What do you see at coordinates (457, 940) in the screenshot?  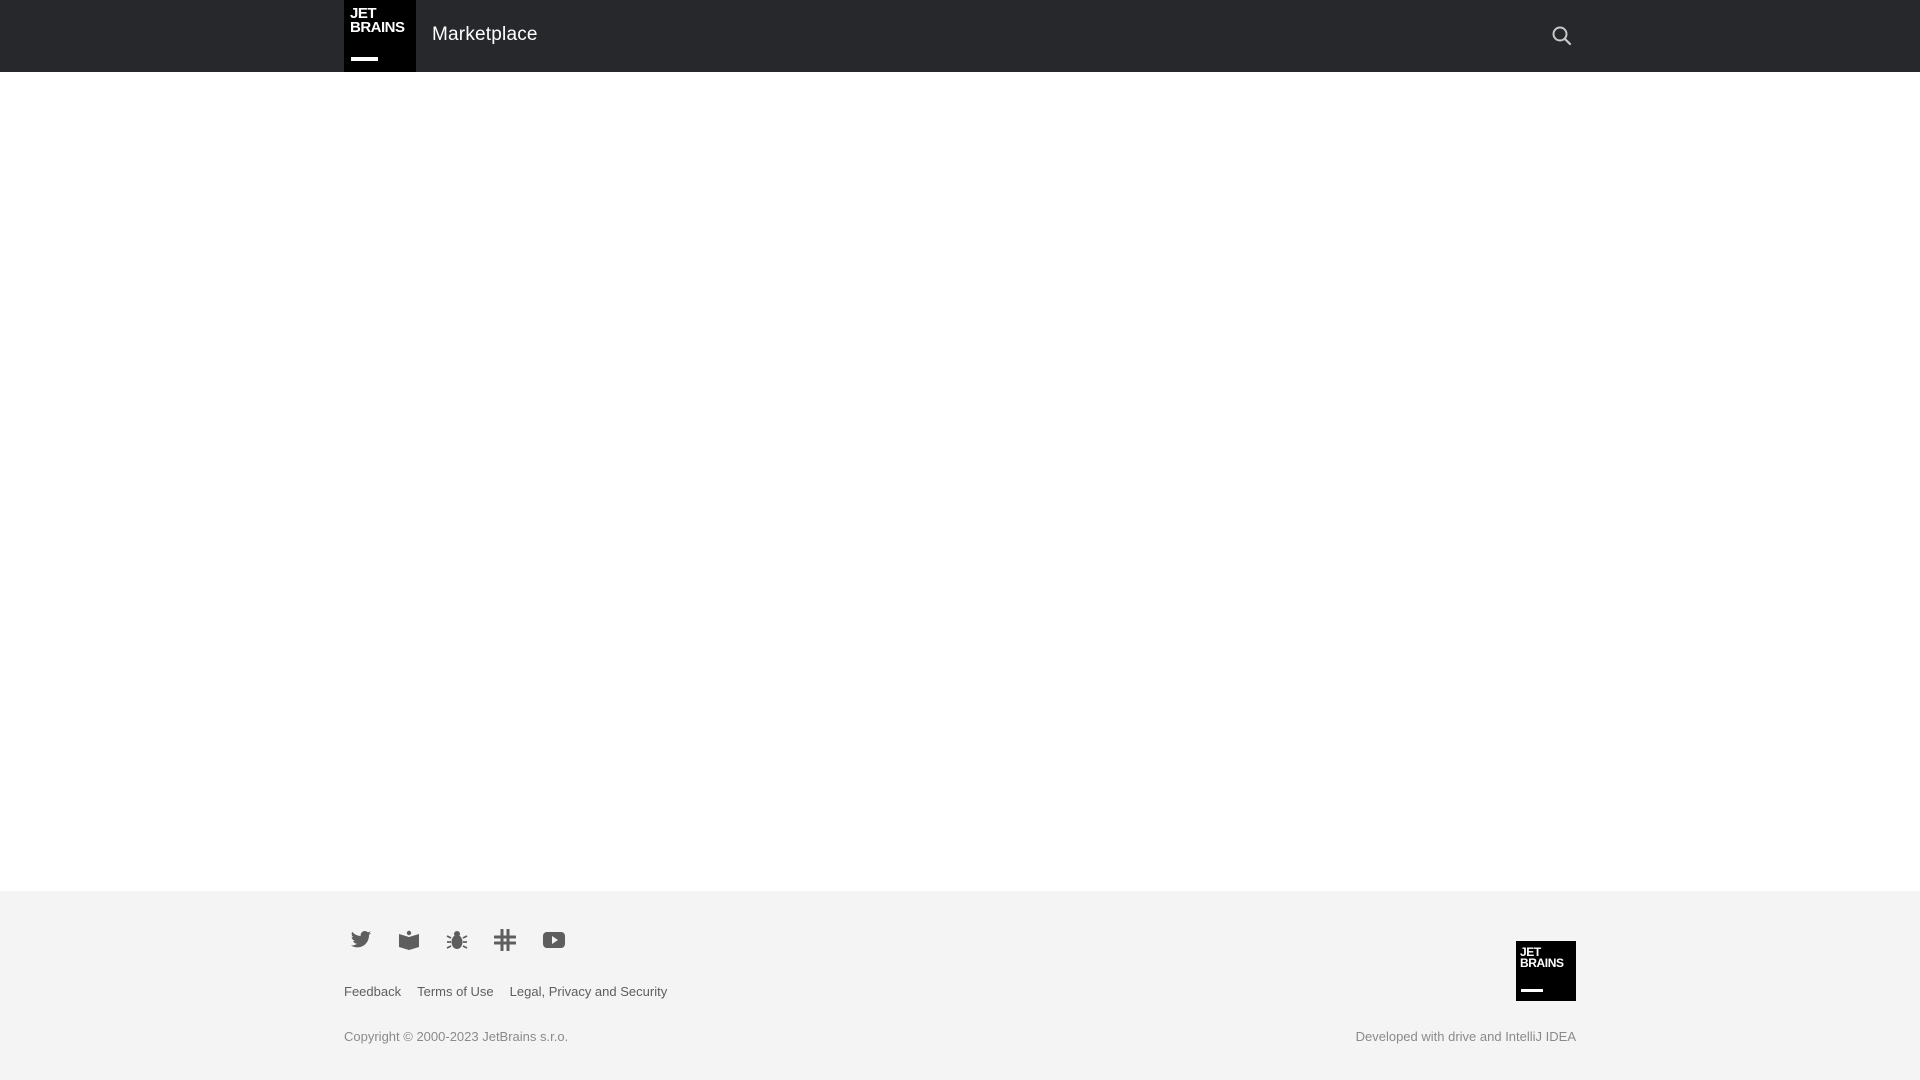 I see `bug-icon` at bounding box center [457, 940].